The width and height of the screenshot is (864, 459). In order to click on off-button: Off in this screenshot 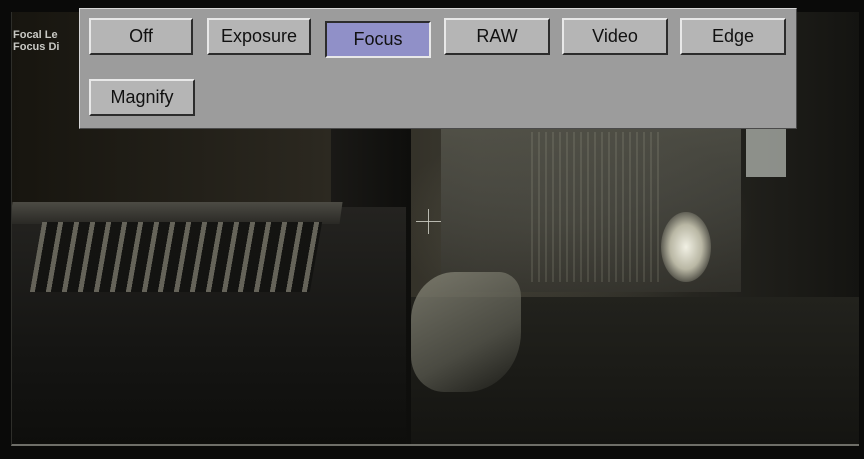, I will do `click(141, 36)`.